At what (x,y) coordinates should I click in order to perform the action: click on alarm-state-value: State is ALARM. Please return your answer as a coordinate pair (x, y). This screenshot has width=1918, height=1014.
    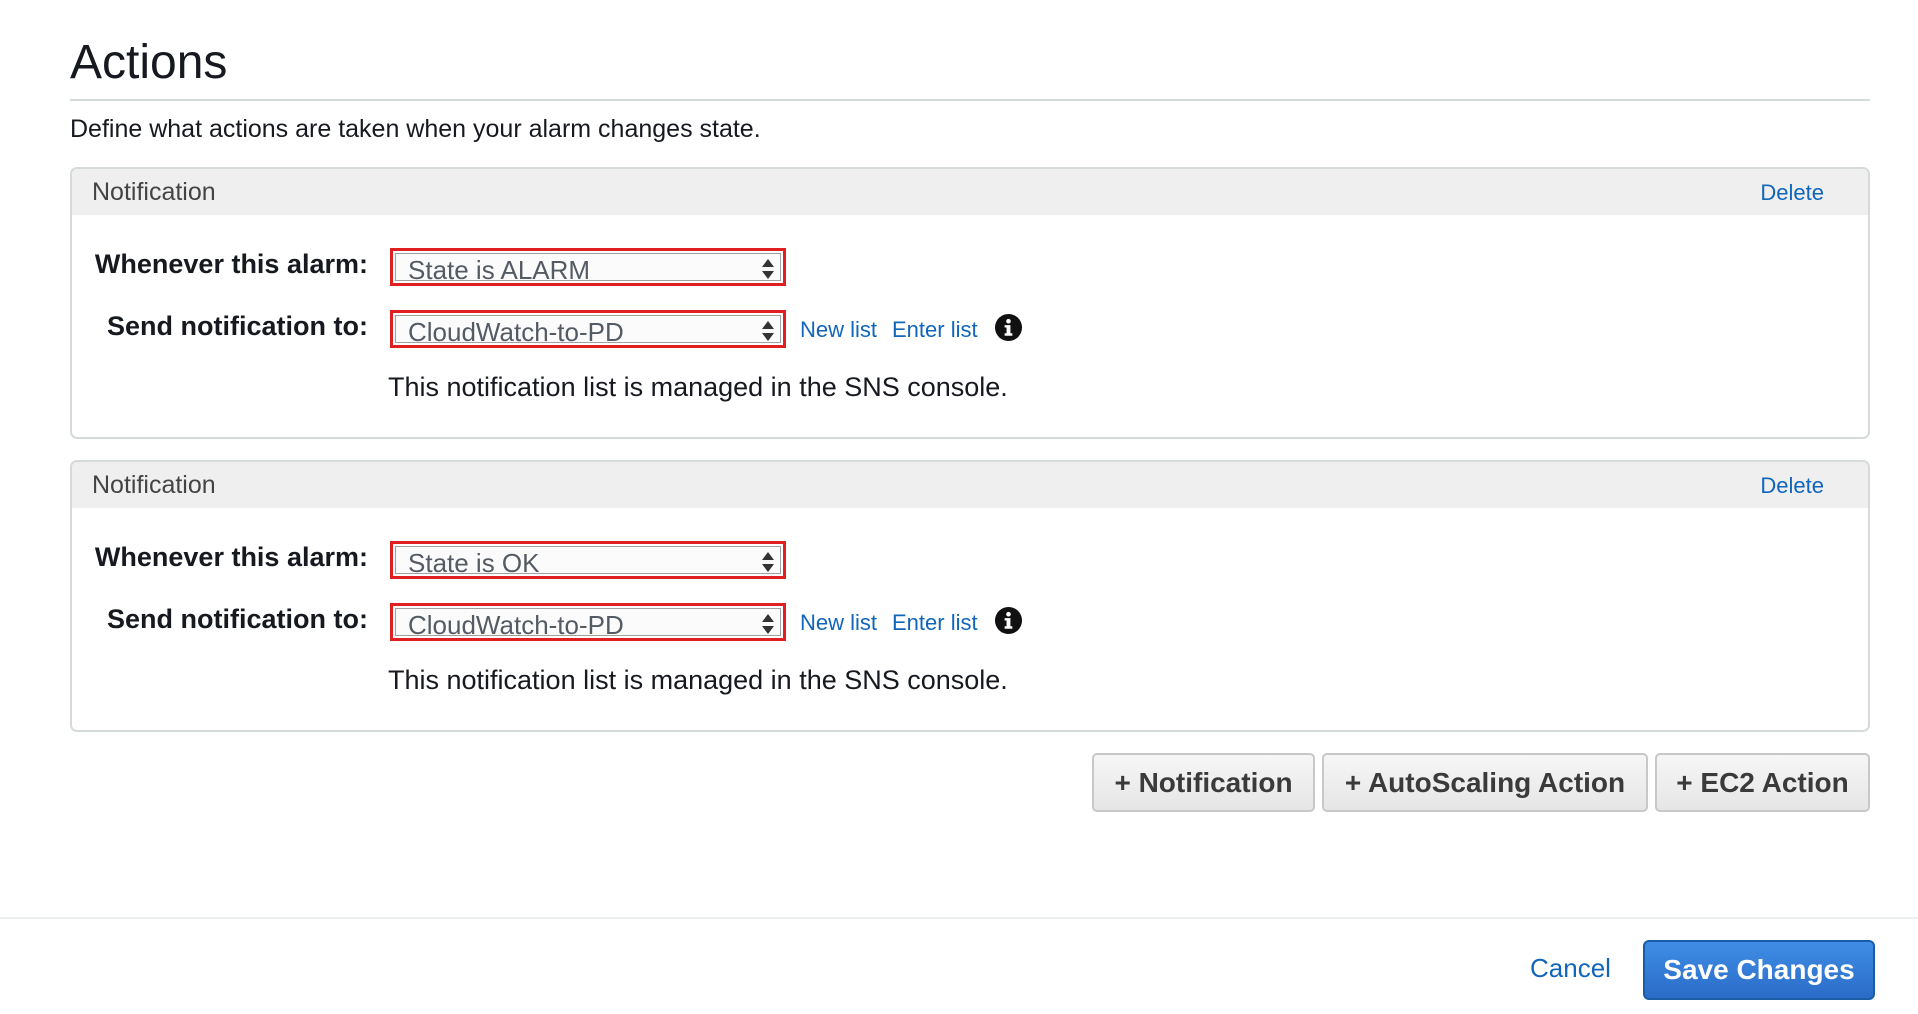
    Looking at the image, I should click on (499, 270).